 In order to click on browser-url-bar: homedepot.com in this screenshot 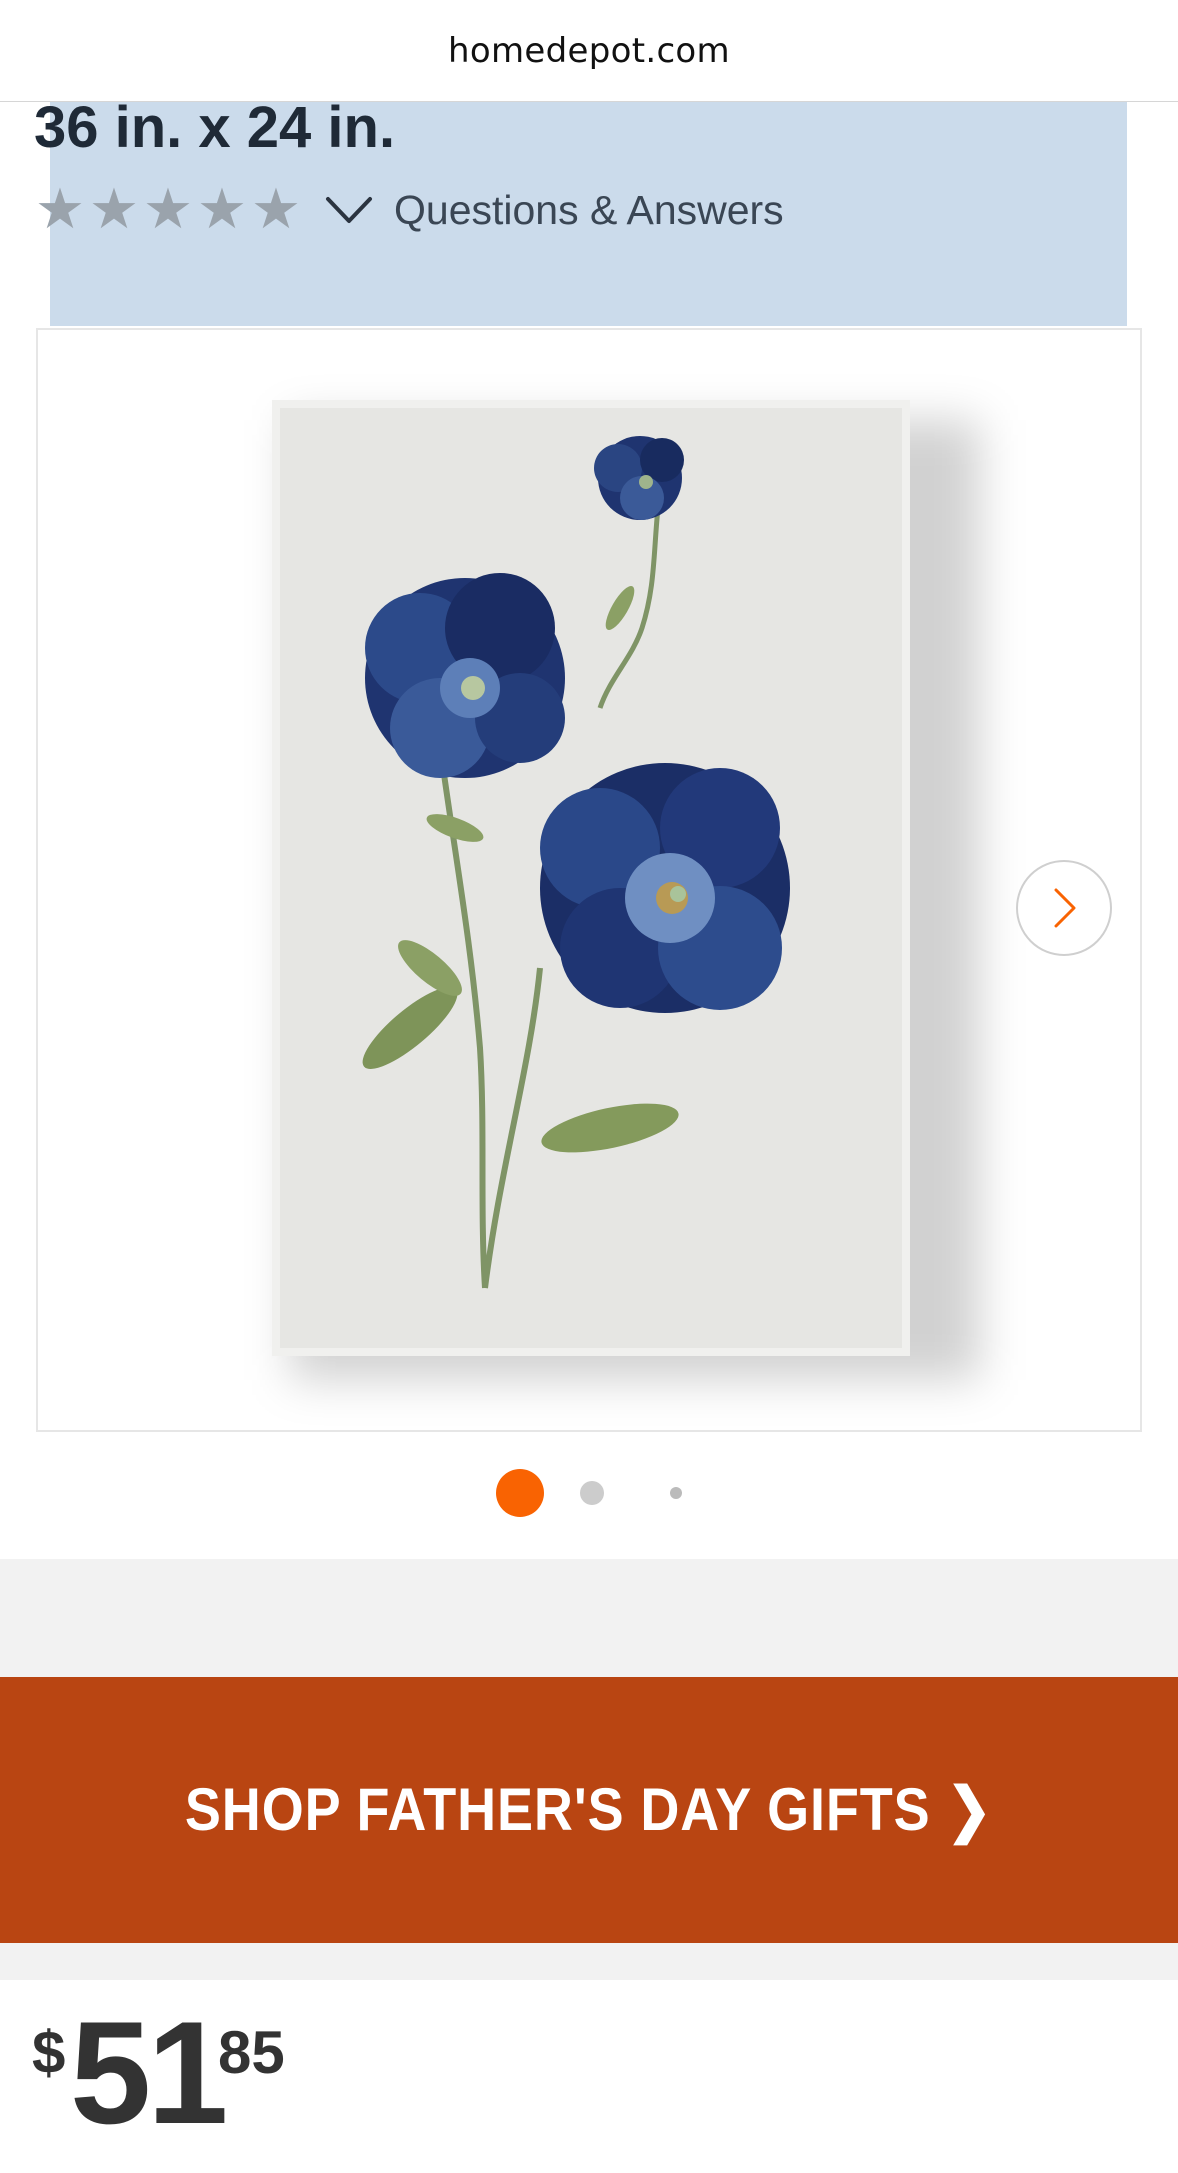, I will do `click(589, 51)`.